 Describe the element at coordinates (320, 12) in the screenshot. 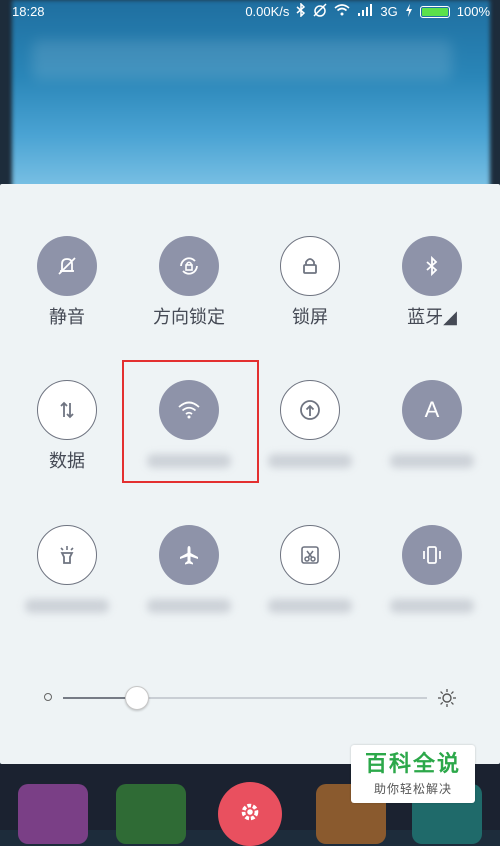

I see `alarm-off-icon` at that location.